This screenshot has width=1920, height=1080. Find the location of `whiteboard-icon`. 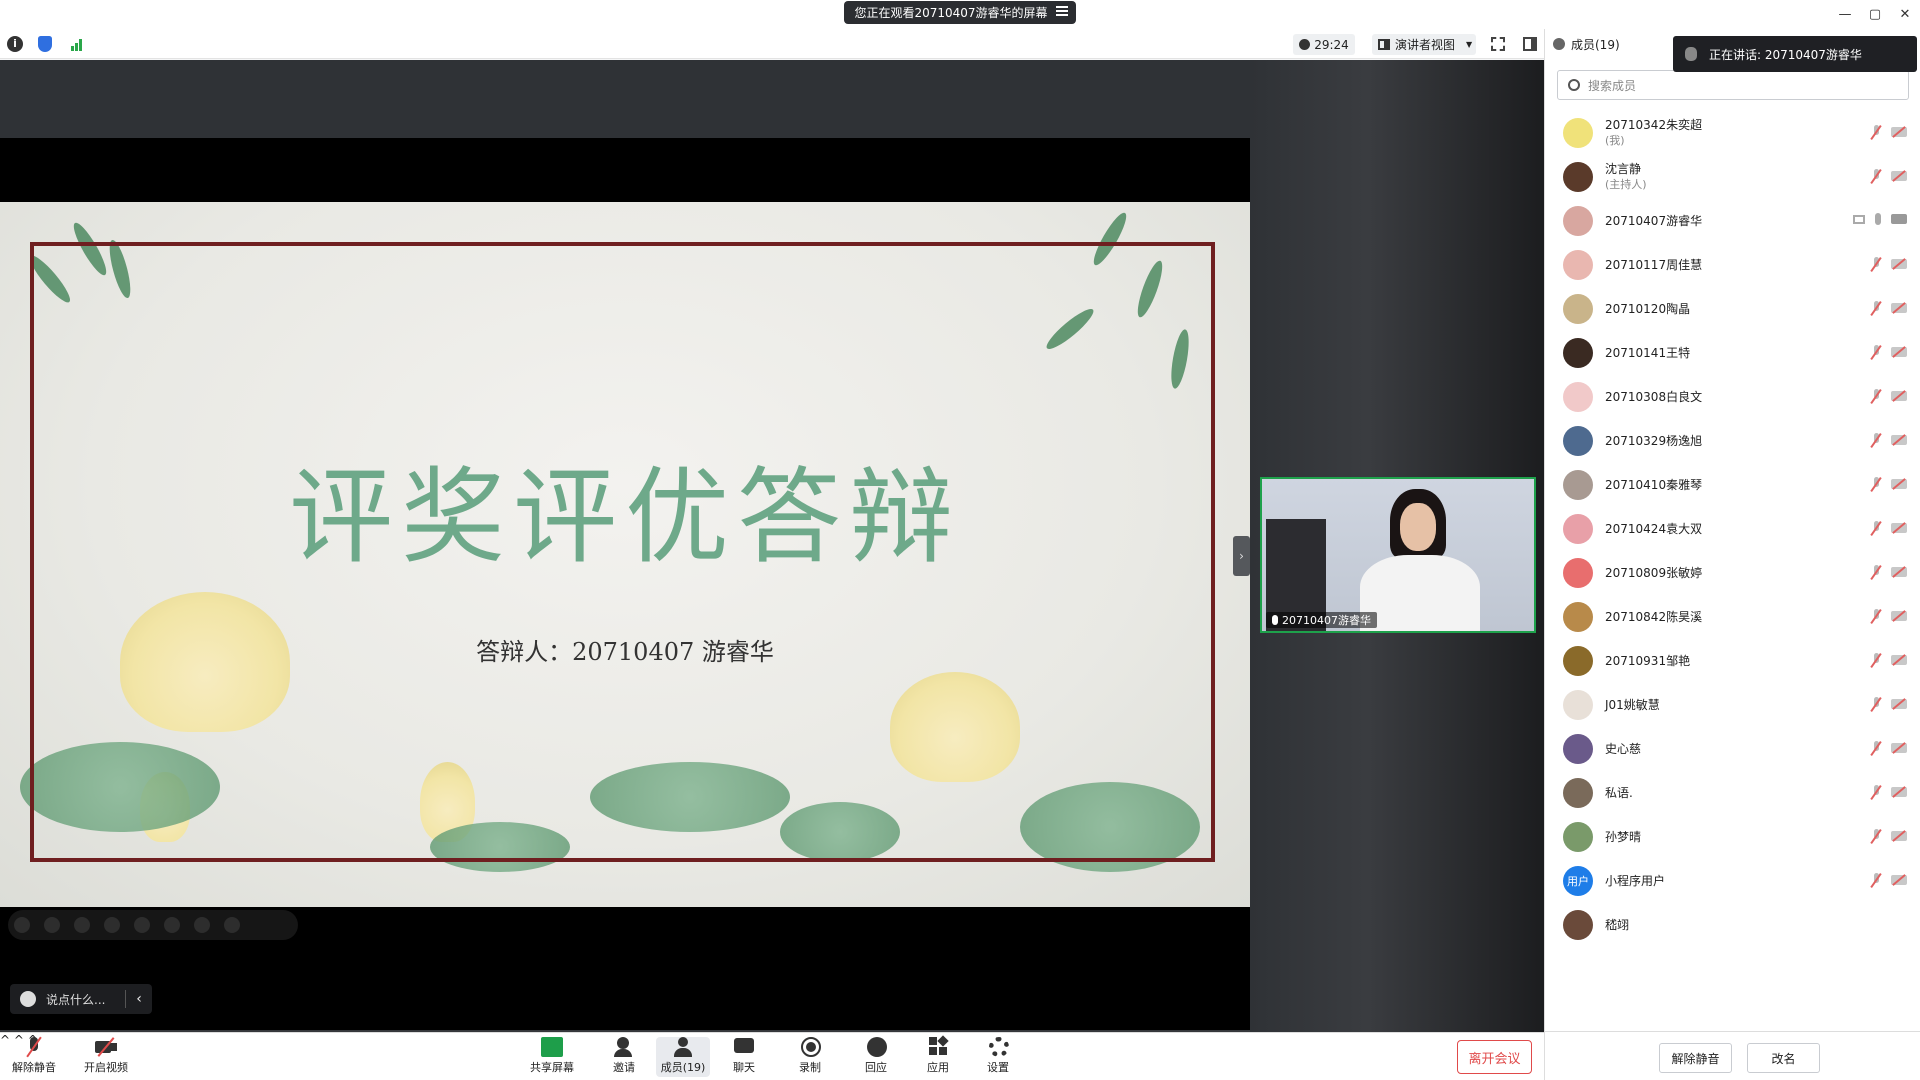

whiteboard-icon is located at coordinates (172, 925).